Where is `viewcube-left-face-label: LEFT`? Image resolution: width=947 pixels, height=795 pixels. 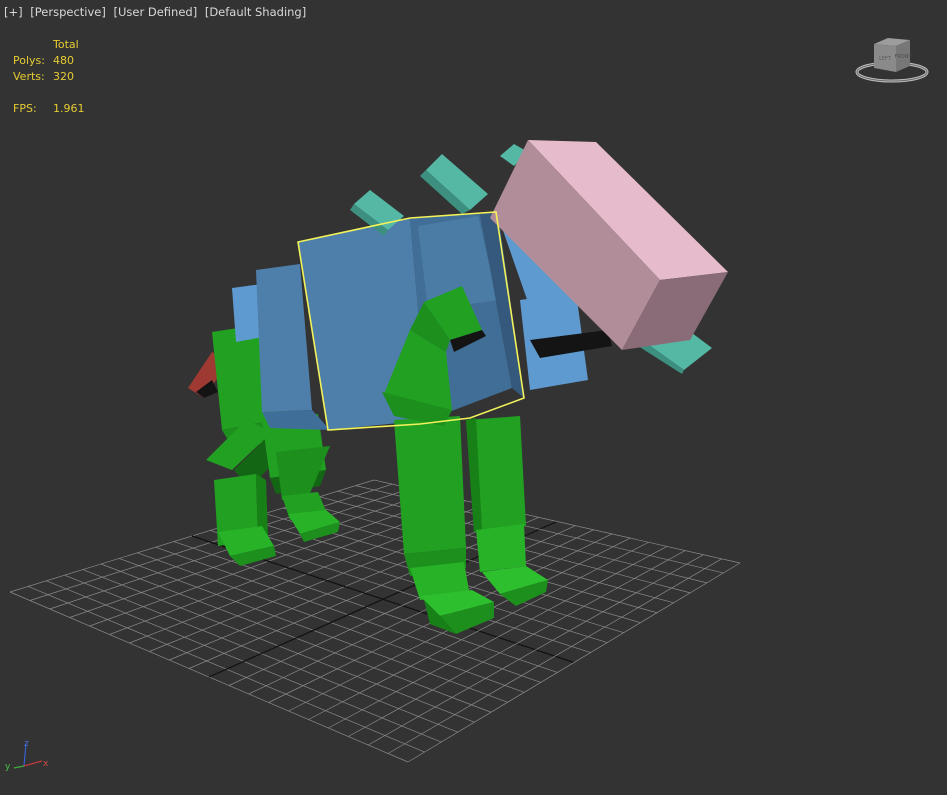
viewcube-left-face-label: LEFT is located at coordinates (885, 59).